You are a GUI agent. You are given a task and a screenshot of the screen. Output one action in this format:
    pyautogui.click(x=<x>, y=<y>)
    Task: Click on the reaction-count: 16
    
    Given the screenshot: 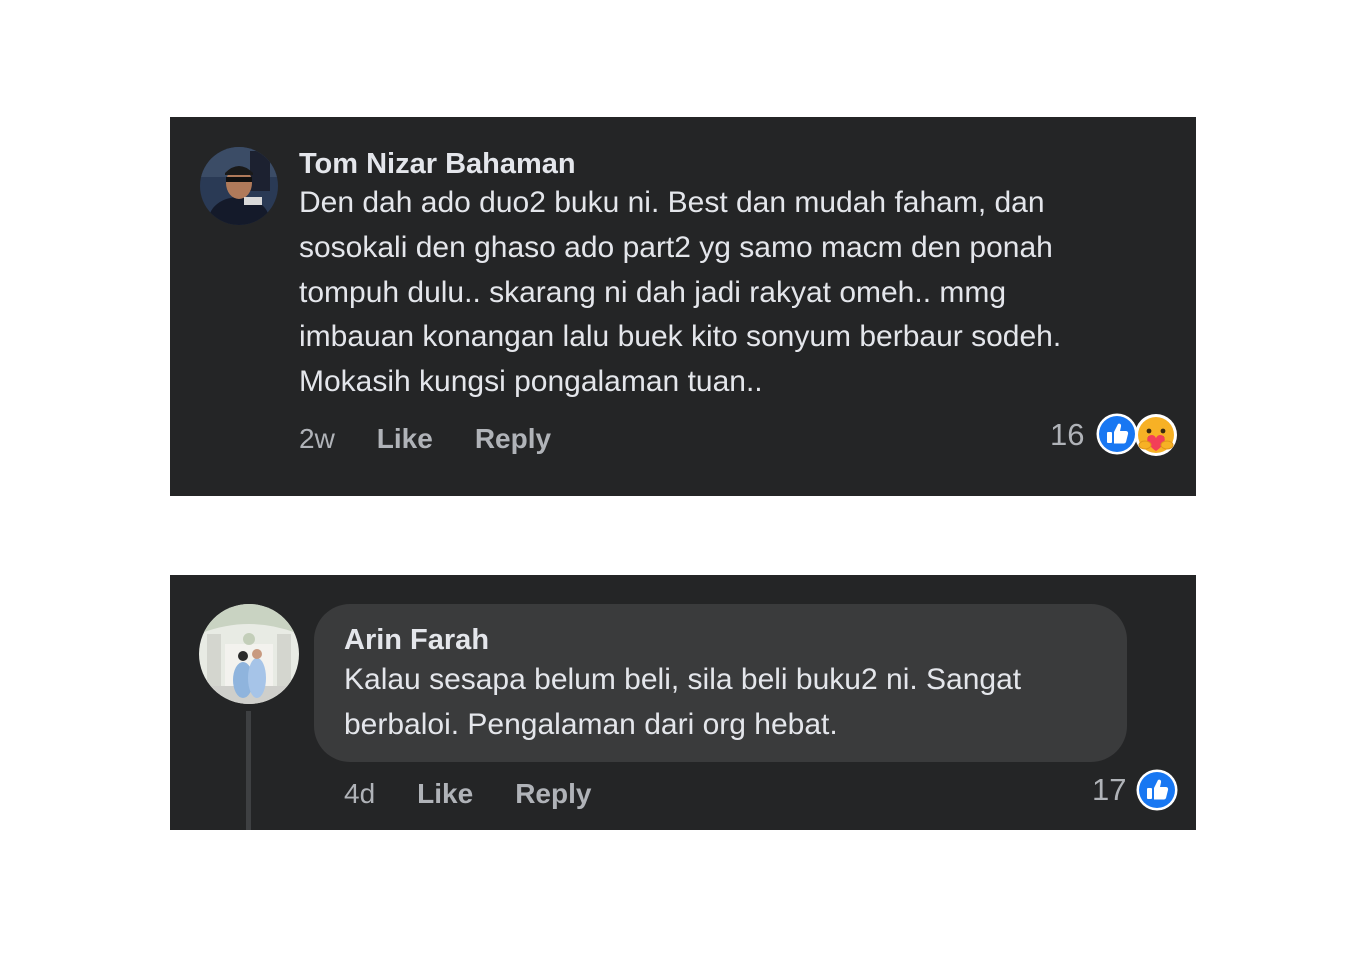 What is the action you would take?
    pyautogui.click(x=1067, y=435)
    